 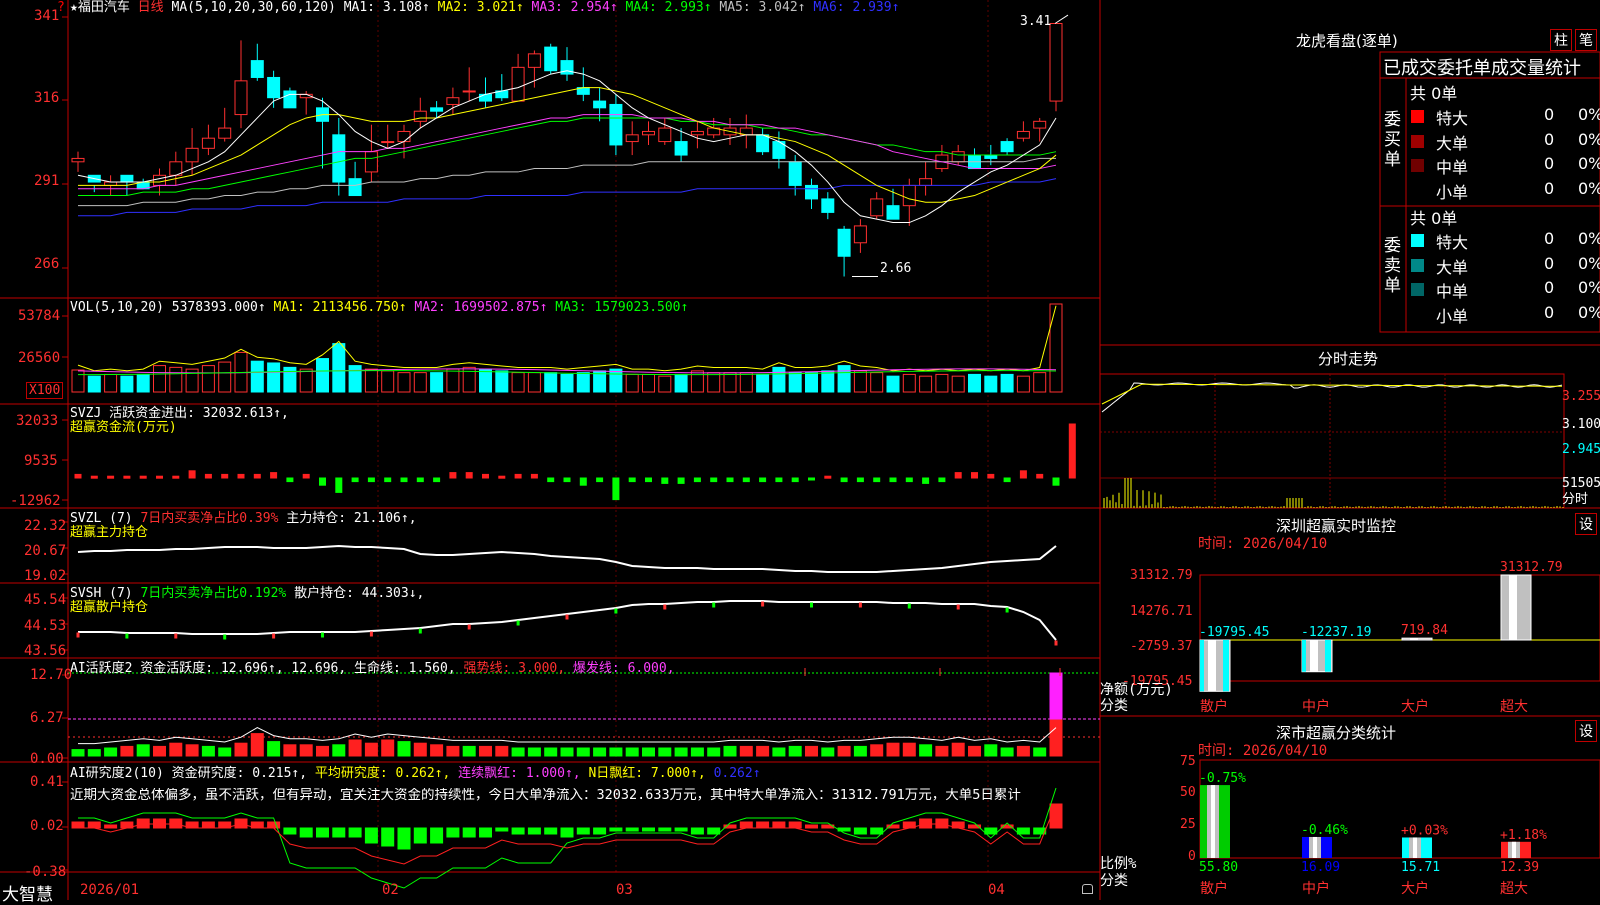 I want to click on svzl-ytick: 20.67, so click(x=45, y=551).